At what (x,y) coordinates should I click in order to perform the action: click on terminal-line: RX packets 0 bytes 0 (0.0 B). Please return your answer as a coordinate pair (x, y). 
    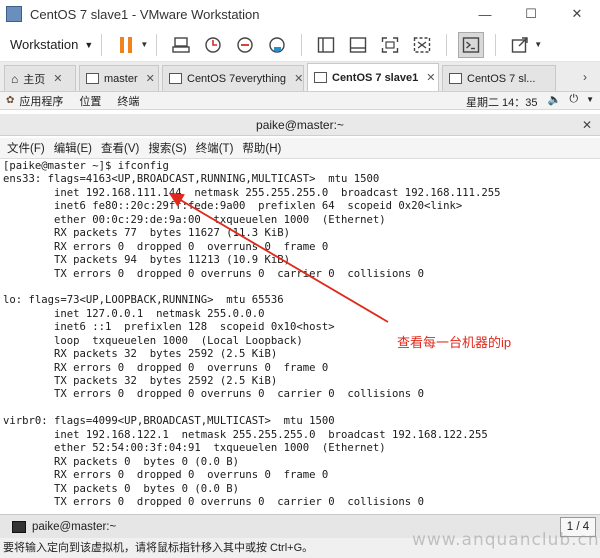
    Looking at the image, I should click on (121, 461).